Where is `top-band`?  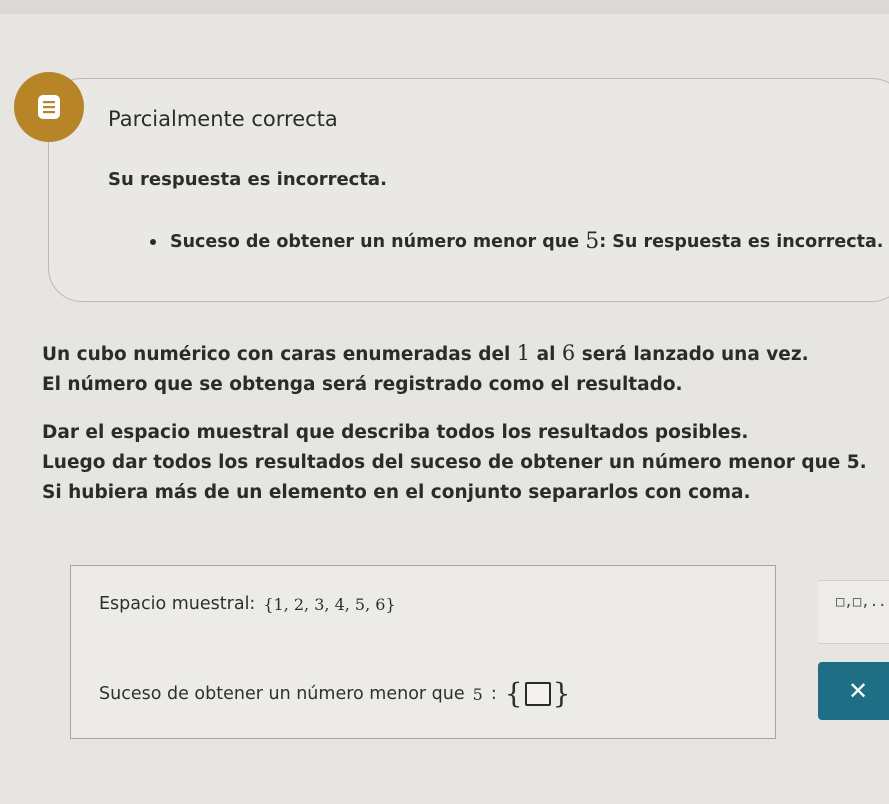
top-band is located at coordinates (444, 7).